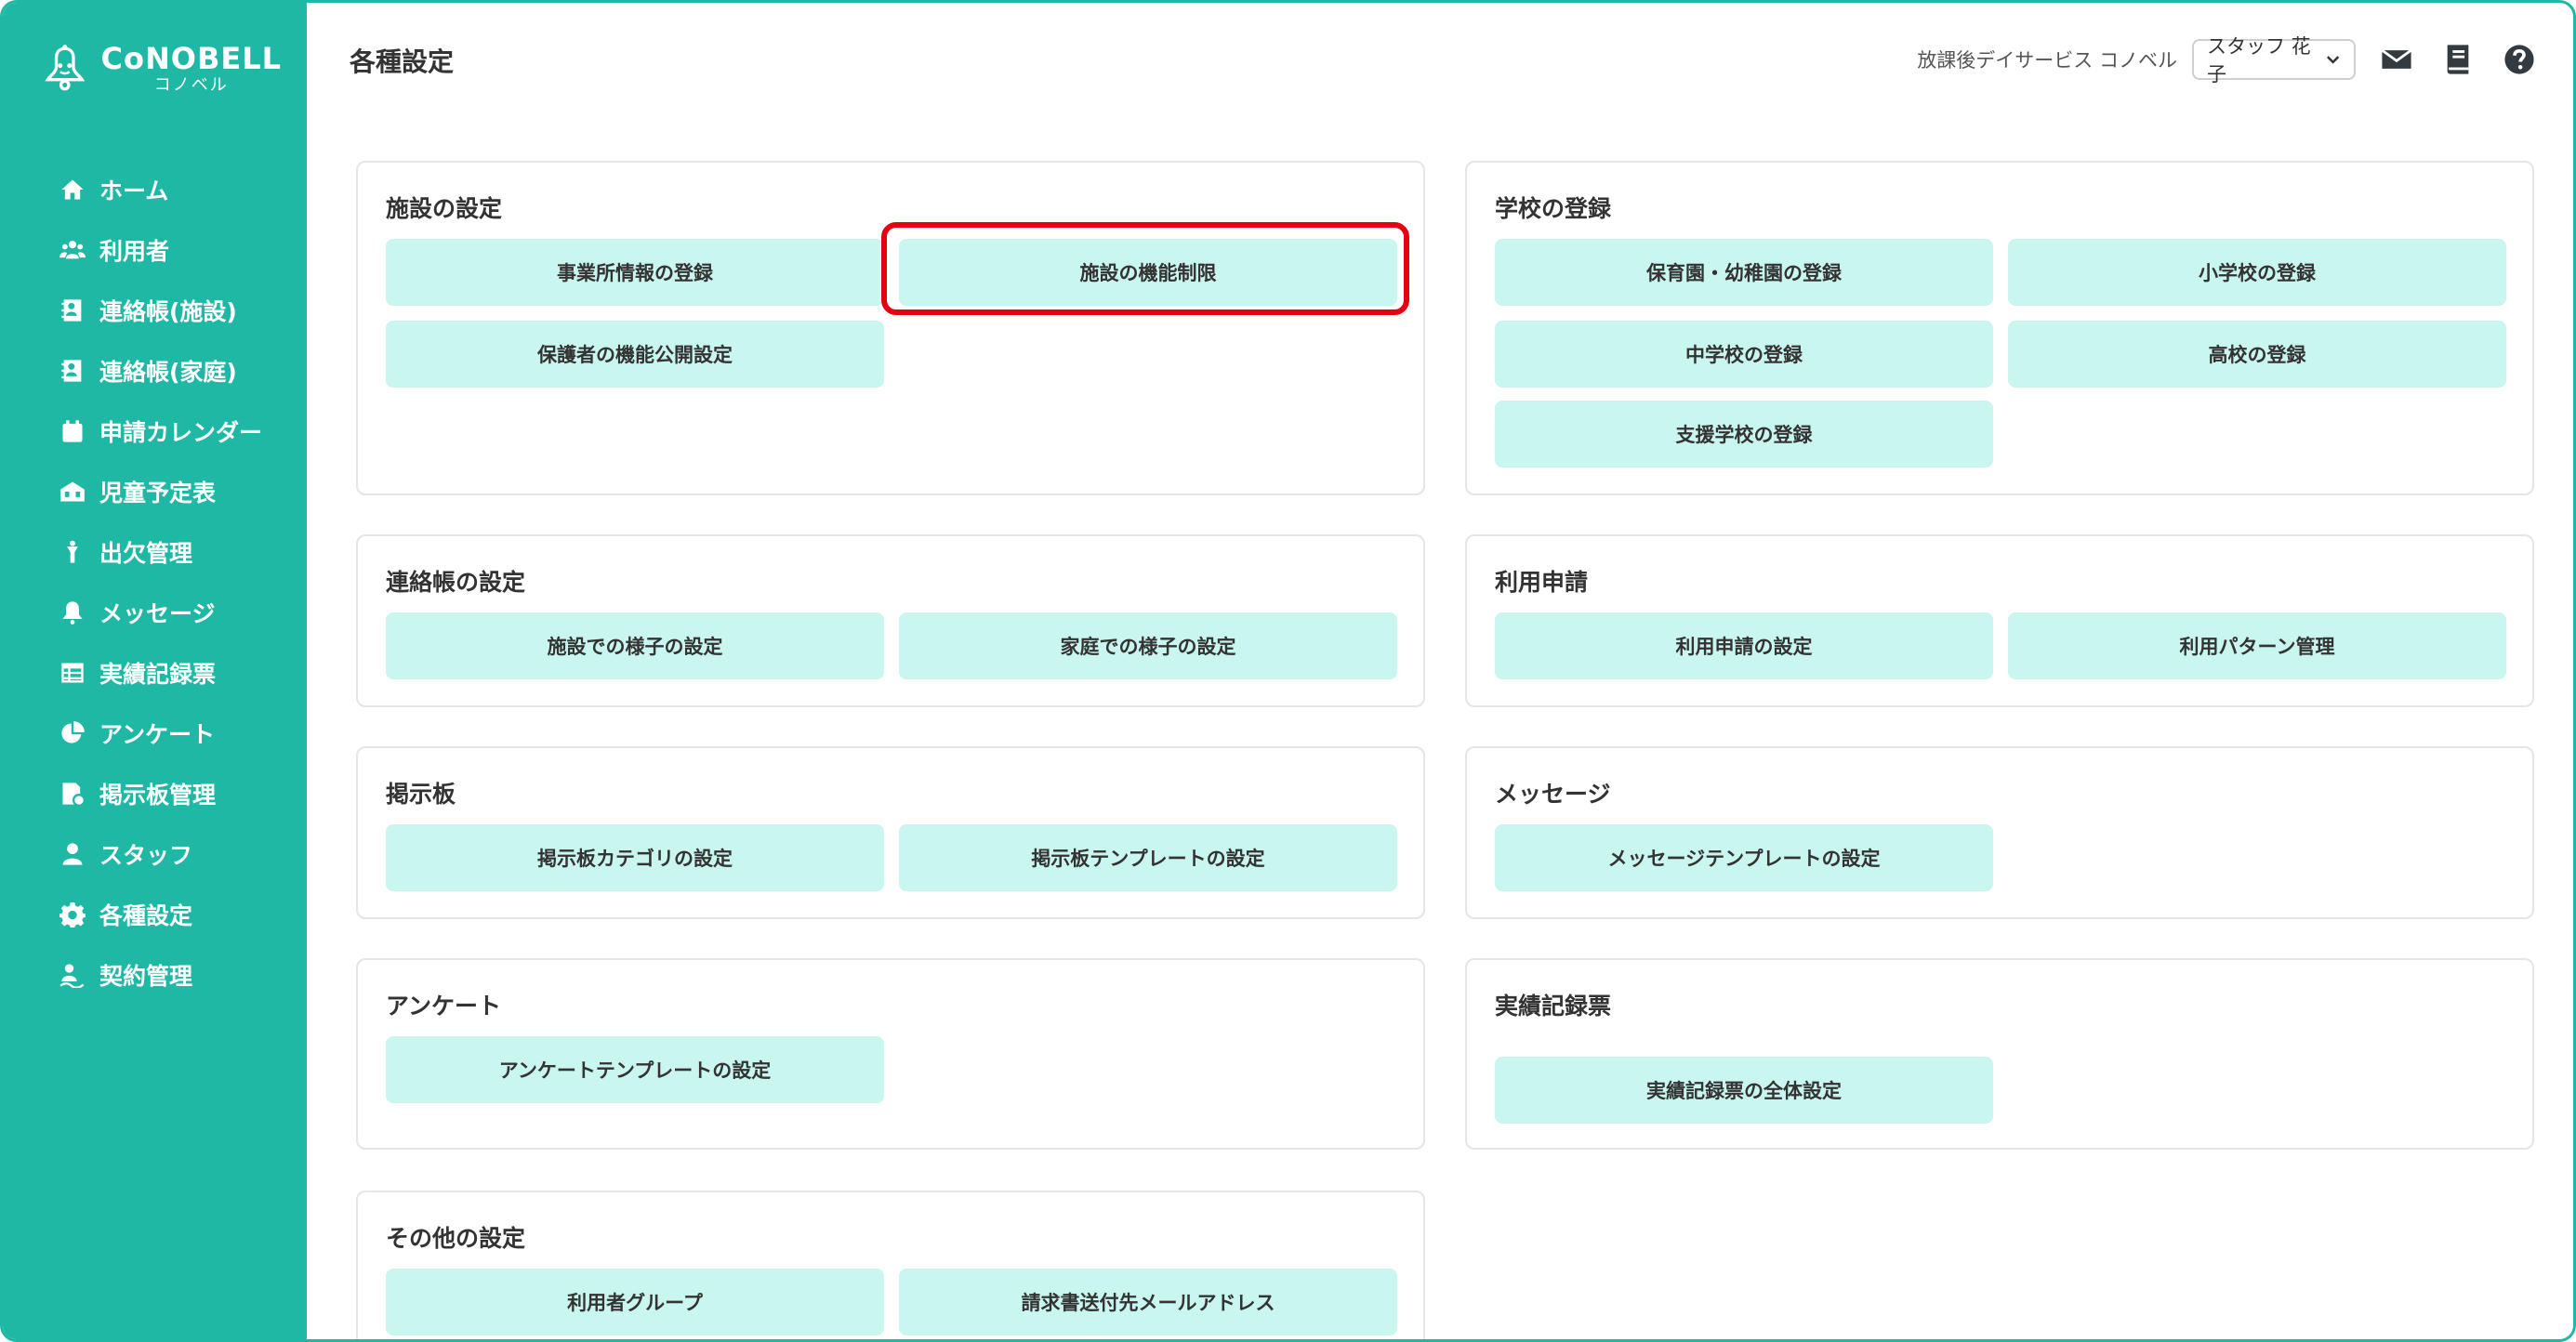 The height and width of the screenshot is (1342, 2576). Describe the element at coordinates (72, 854) in the screenshot. I see `staff-icon` at that location.